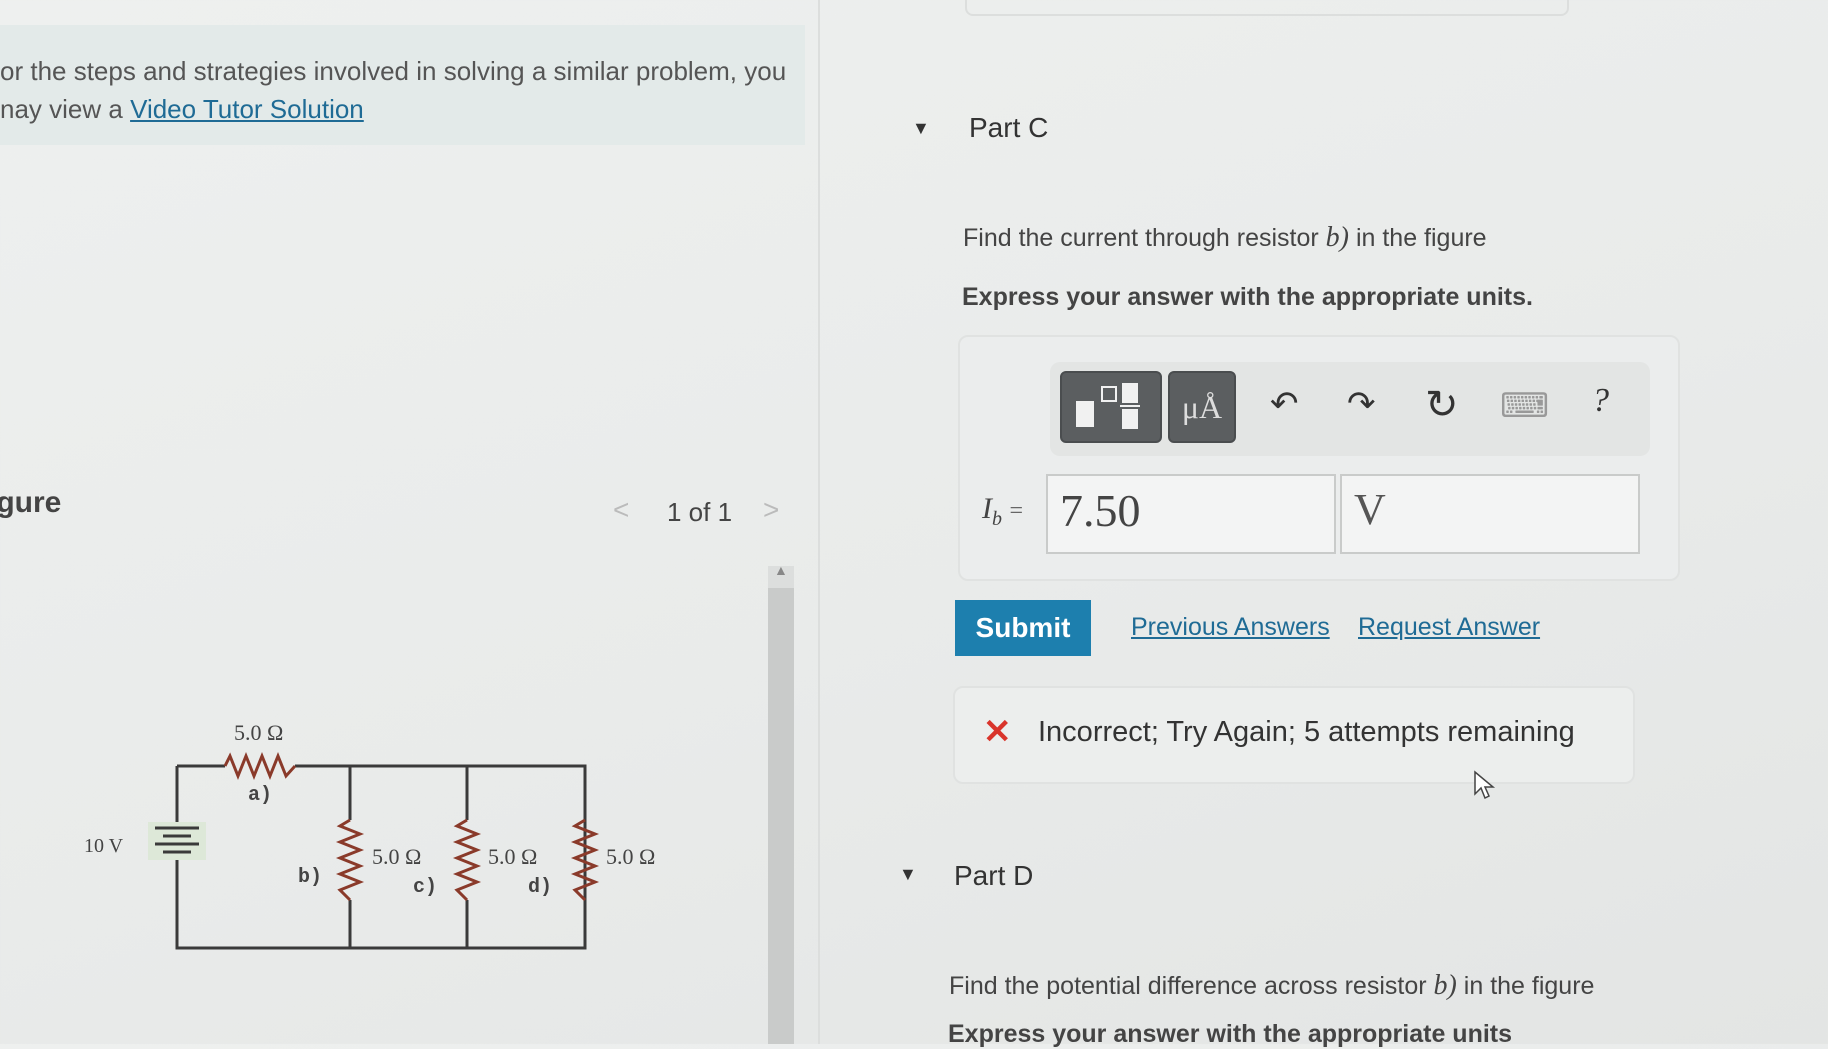 The image size is (1828, 1049). What do you see at coordinates (260, 766) in the screenshot?
I see `resistor-a` at bounding box center [260, 766].